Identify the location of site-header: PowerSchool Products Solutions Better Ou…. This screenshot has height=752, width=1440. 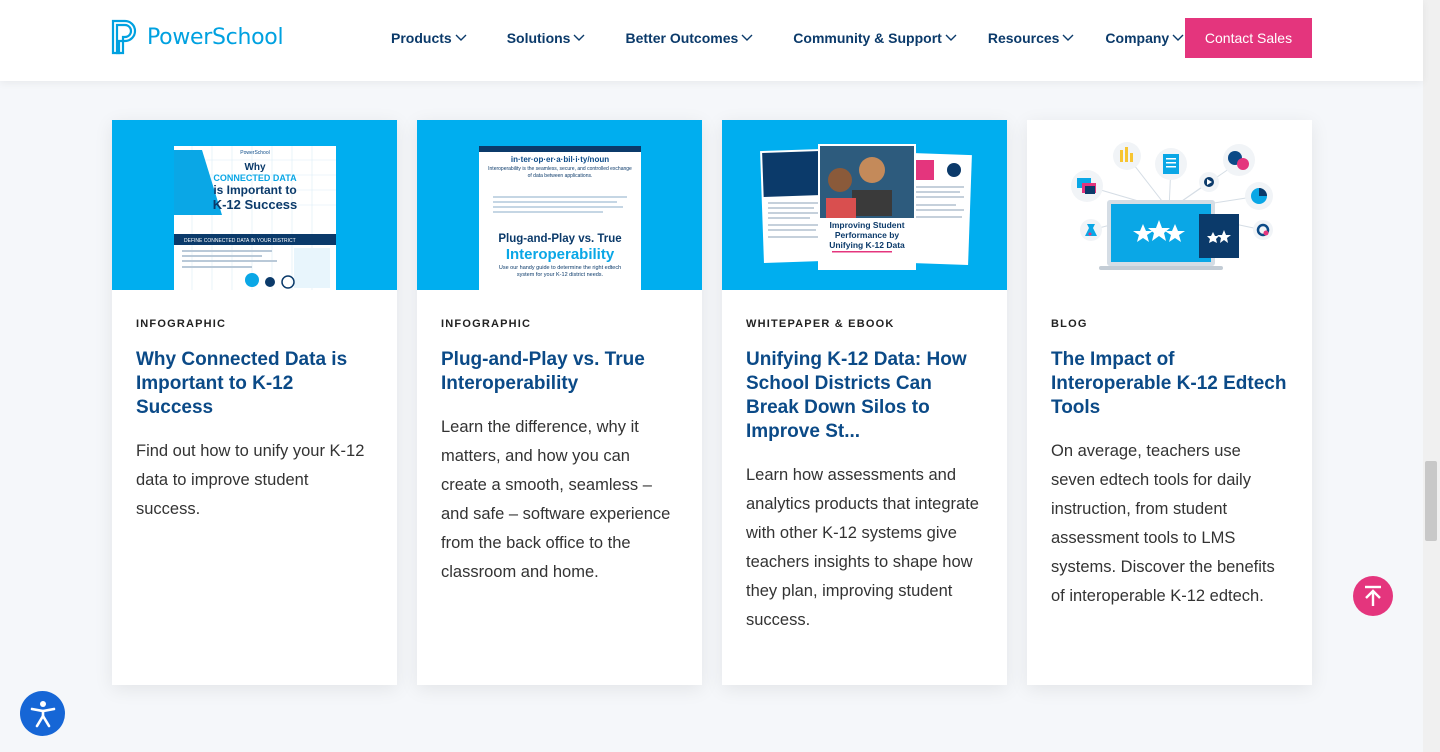
(711, 40).